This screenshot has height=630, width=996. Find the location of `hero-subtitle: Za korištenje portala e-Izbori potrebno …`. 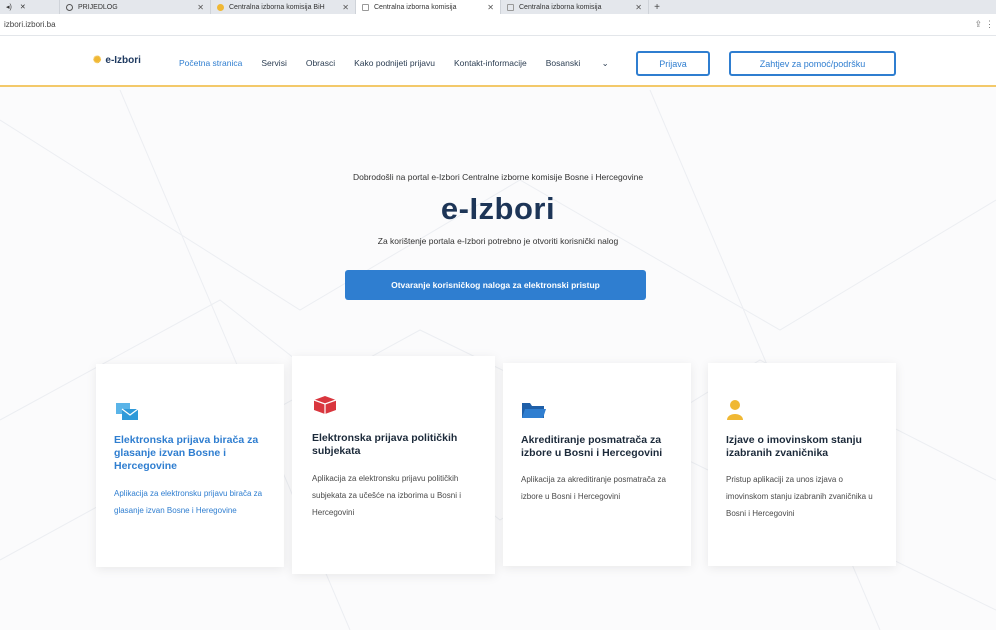

hero-subtitle: Za korištenje portala e-Izbori potrebno … is located at coordinates (498, 241).